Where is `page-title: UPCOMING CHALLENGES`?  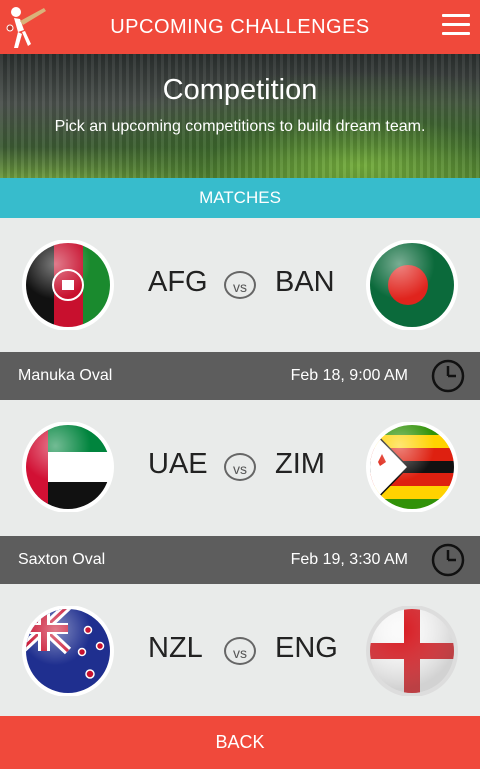 page-title: UPCOMING CHALLENGES is located at coordinates (240, 27).